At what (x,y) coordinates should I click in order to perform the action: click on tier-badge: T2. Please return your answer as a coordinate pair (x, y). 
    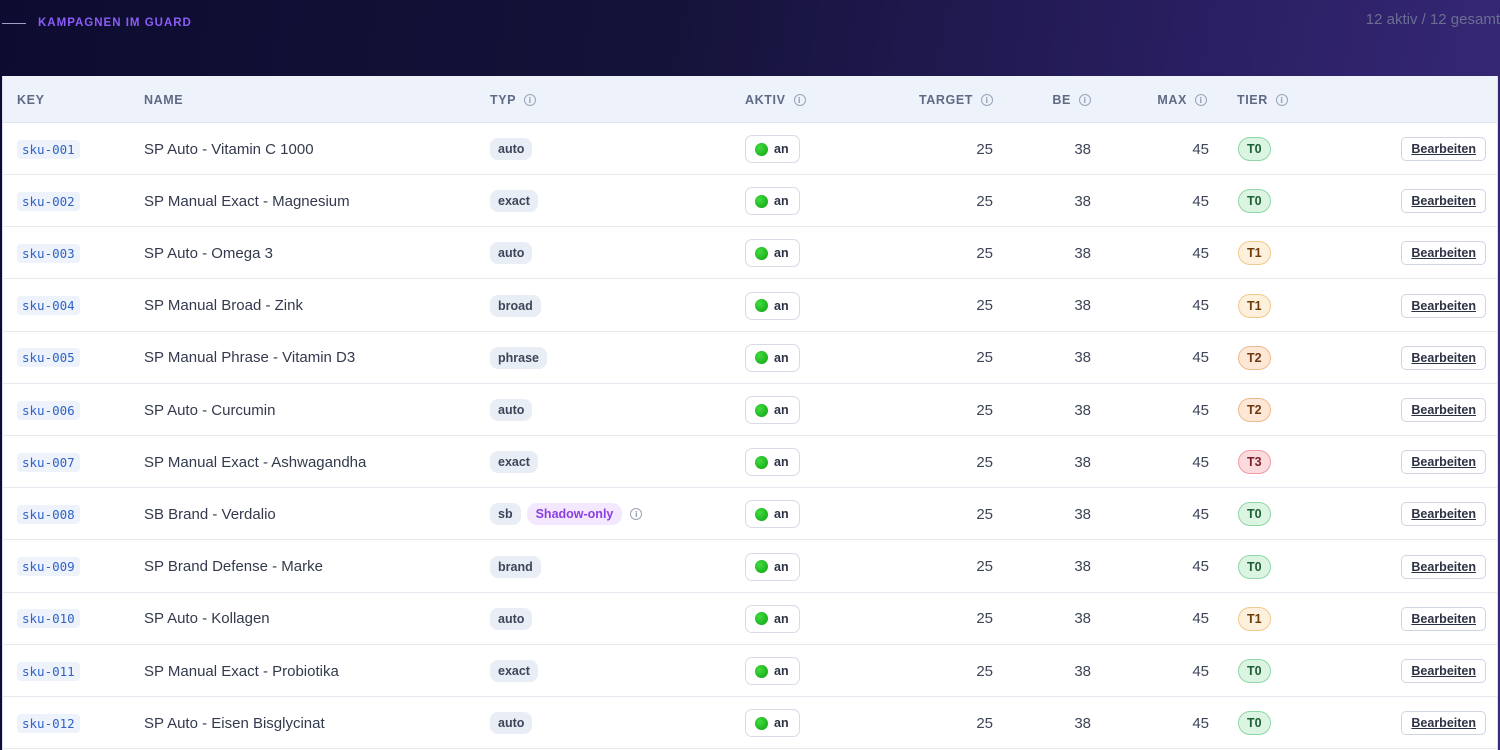
    Looking at the image, I should click on (1254, 410).